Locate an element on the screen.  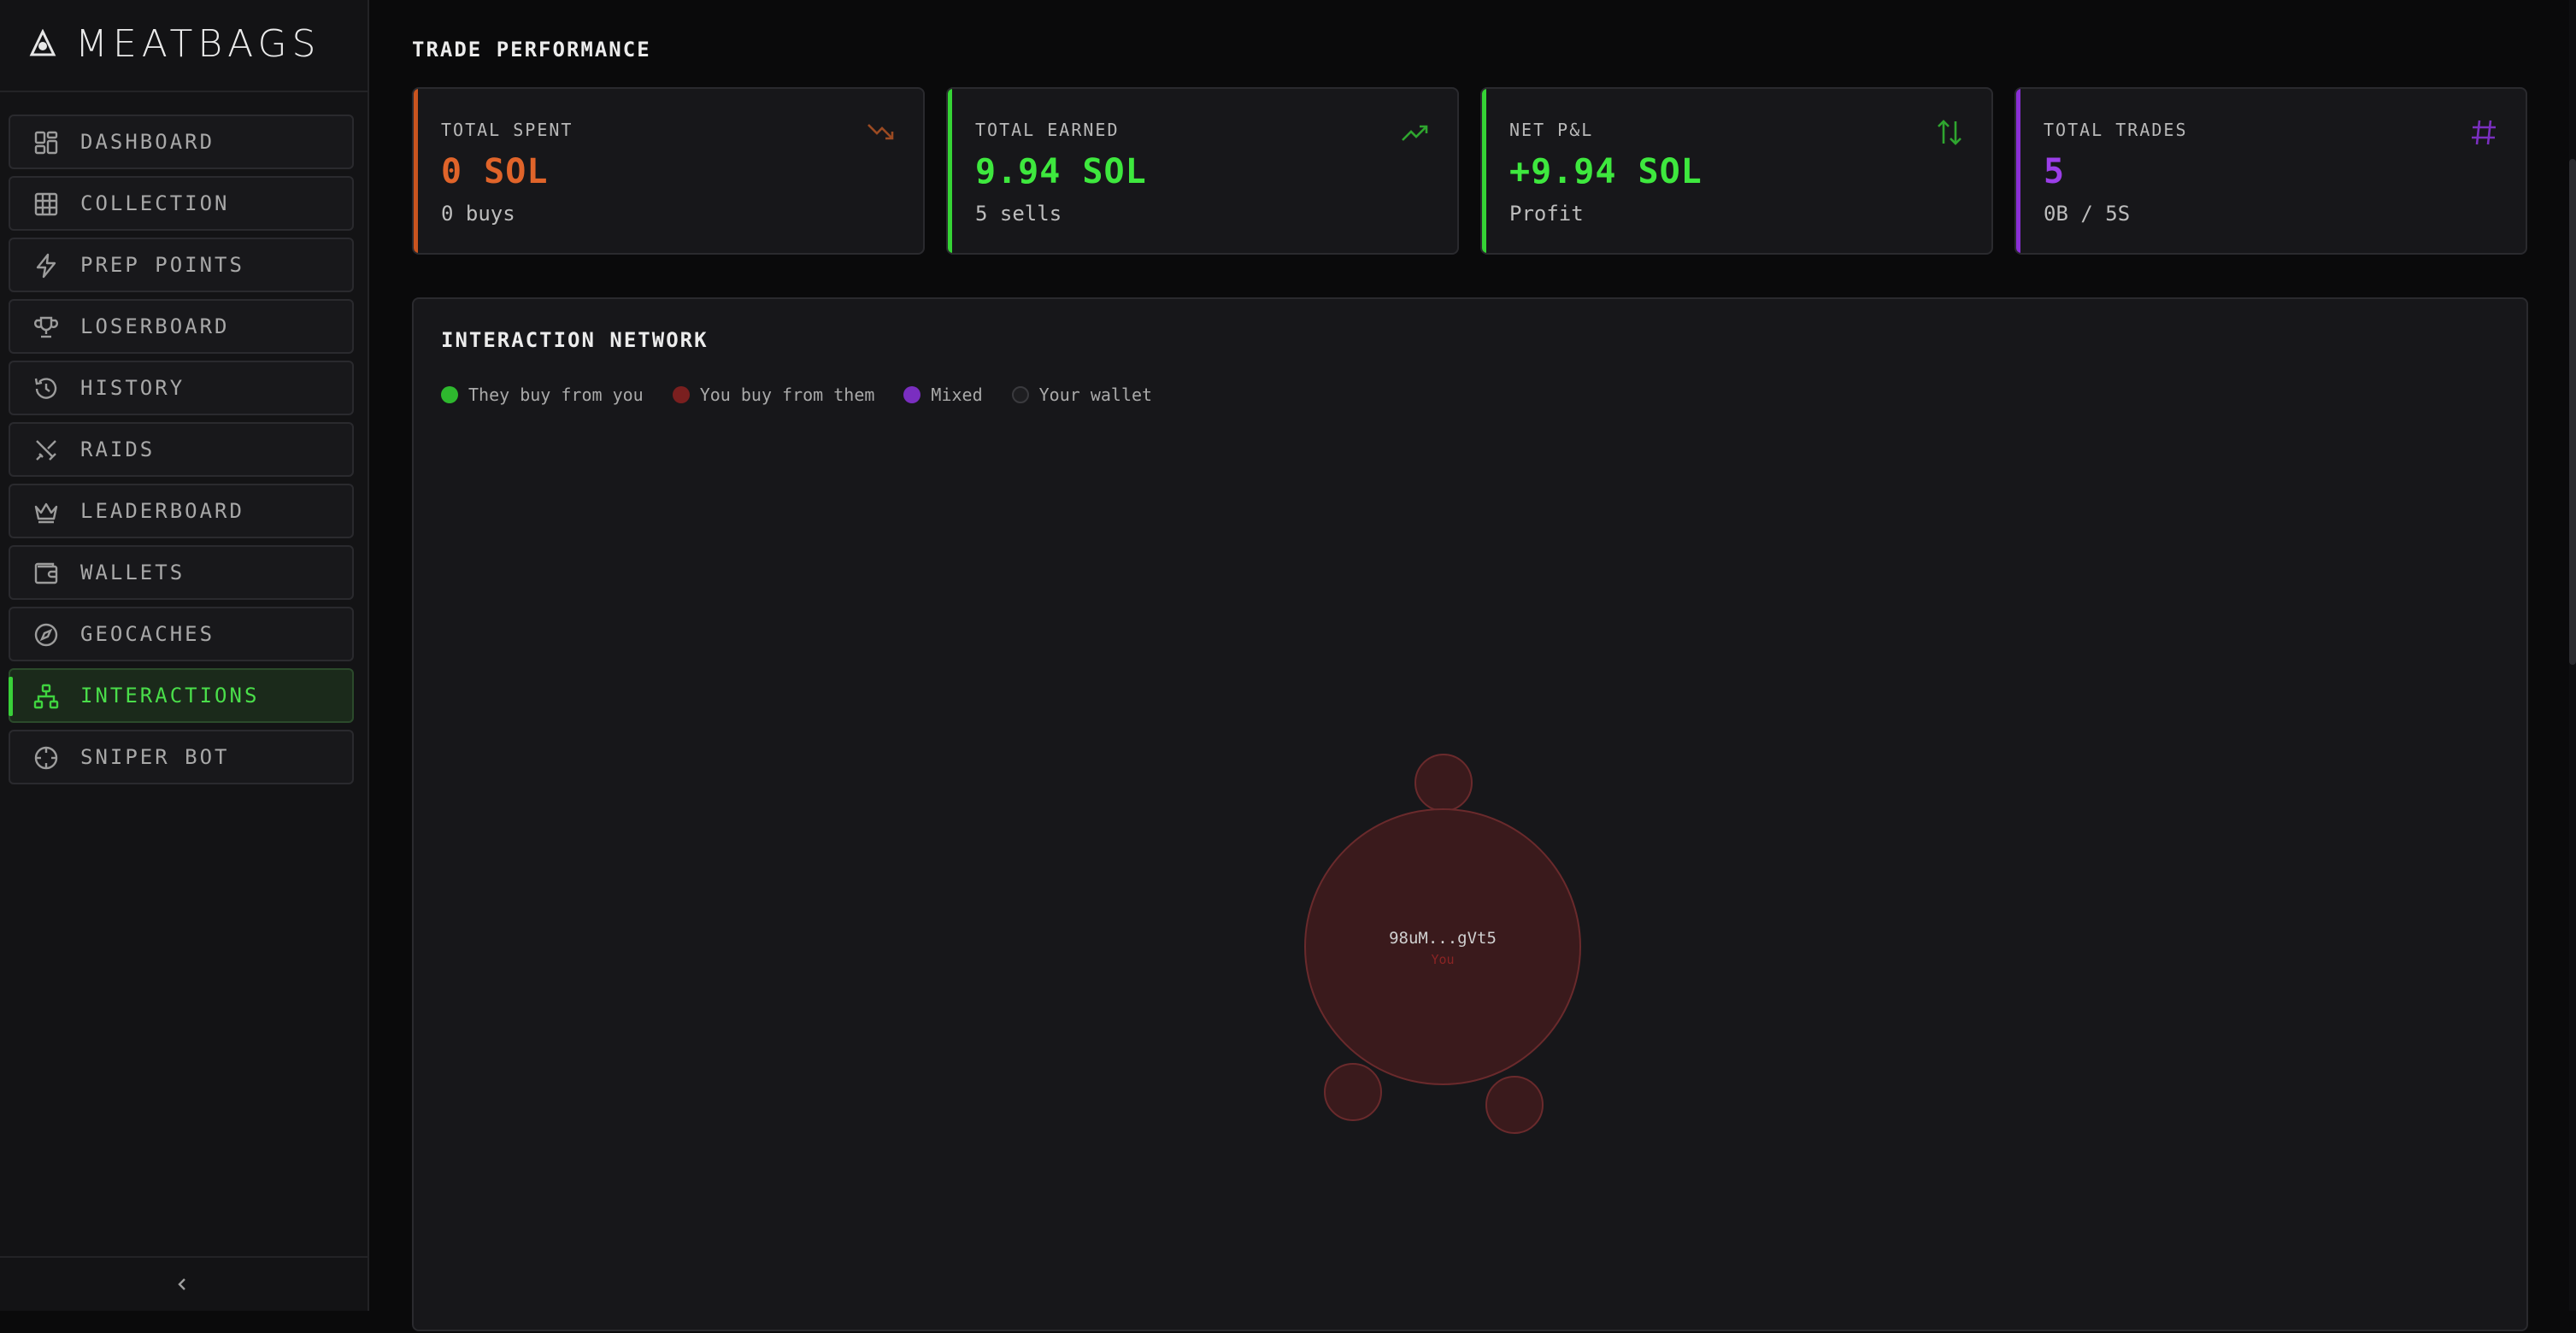
card-sub: 0 buys is located at coordinates (478, 214).